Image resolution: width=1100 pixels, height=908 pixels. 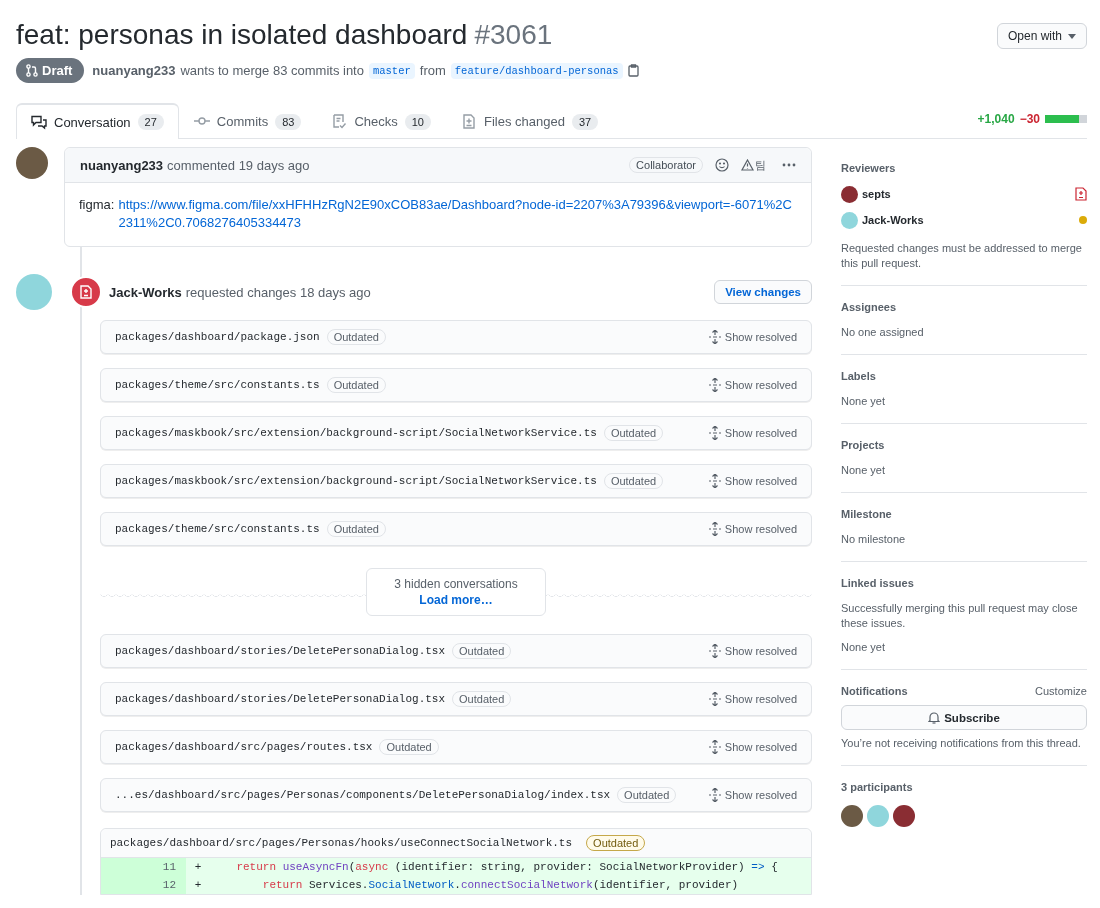 What do you see at coordinates (585, 121) in the screenshot?
I see `counter-badge: 37` at bounding box center [585, 121].